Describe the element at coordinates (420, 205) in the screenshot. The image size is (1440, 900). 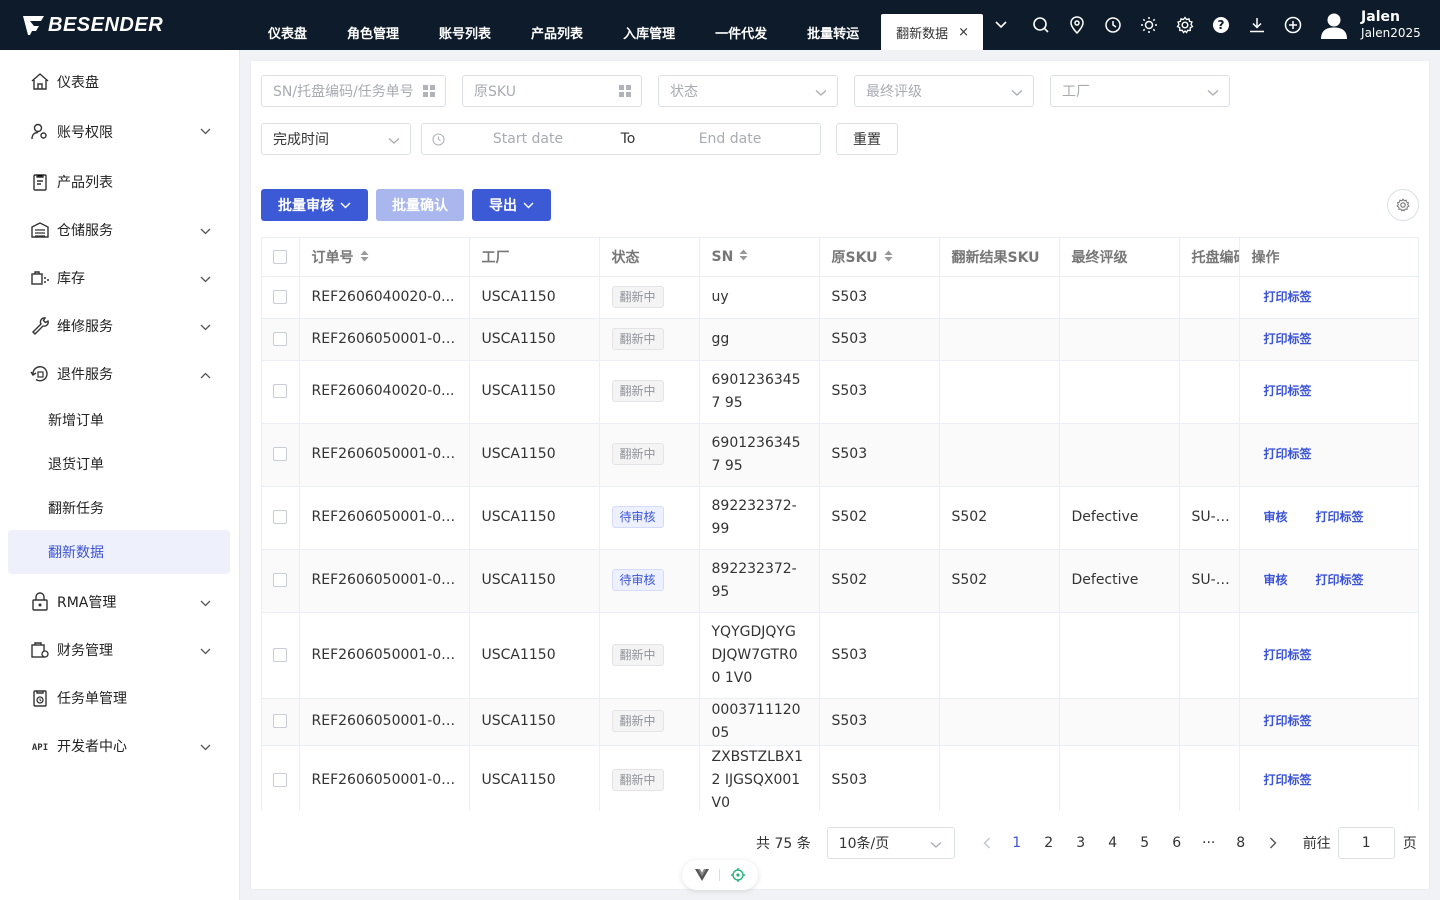
I see `batch-confirm-button: 批量确认` at that location.